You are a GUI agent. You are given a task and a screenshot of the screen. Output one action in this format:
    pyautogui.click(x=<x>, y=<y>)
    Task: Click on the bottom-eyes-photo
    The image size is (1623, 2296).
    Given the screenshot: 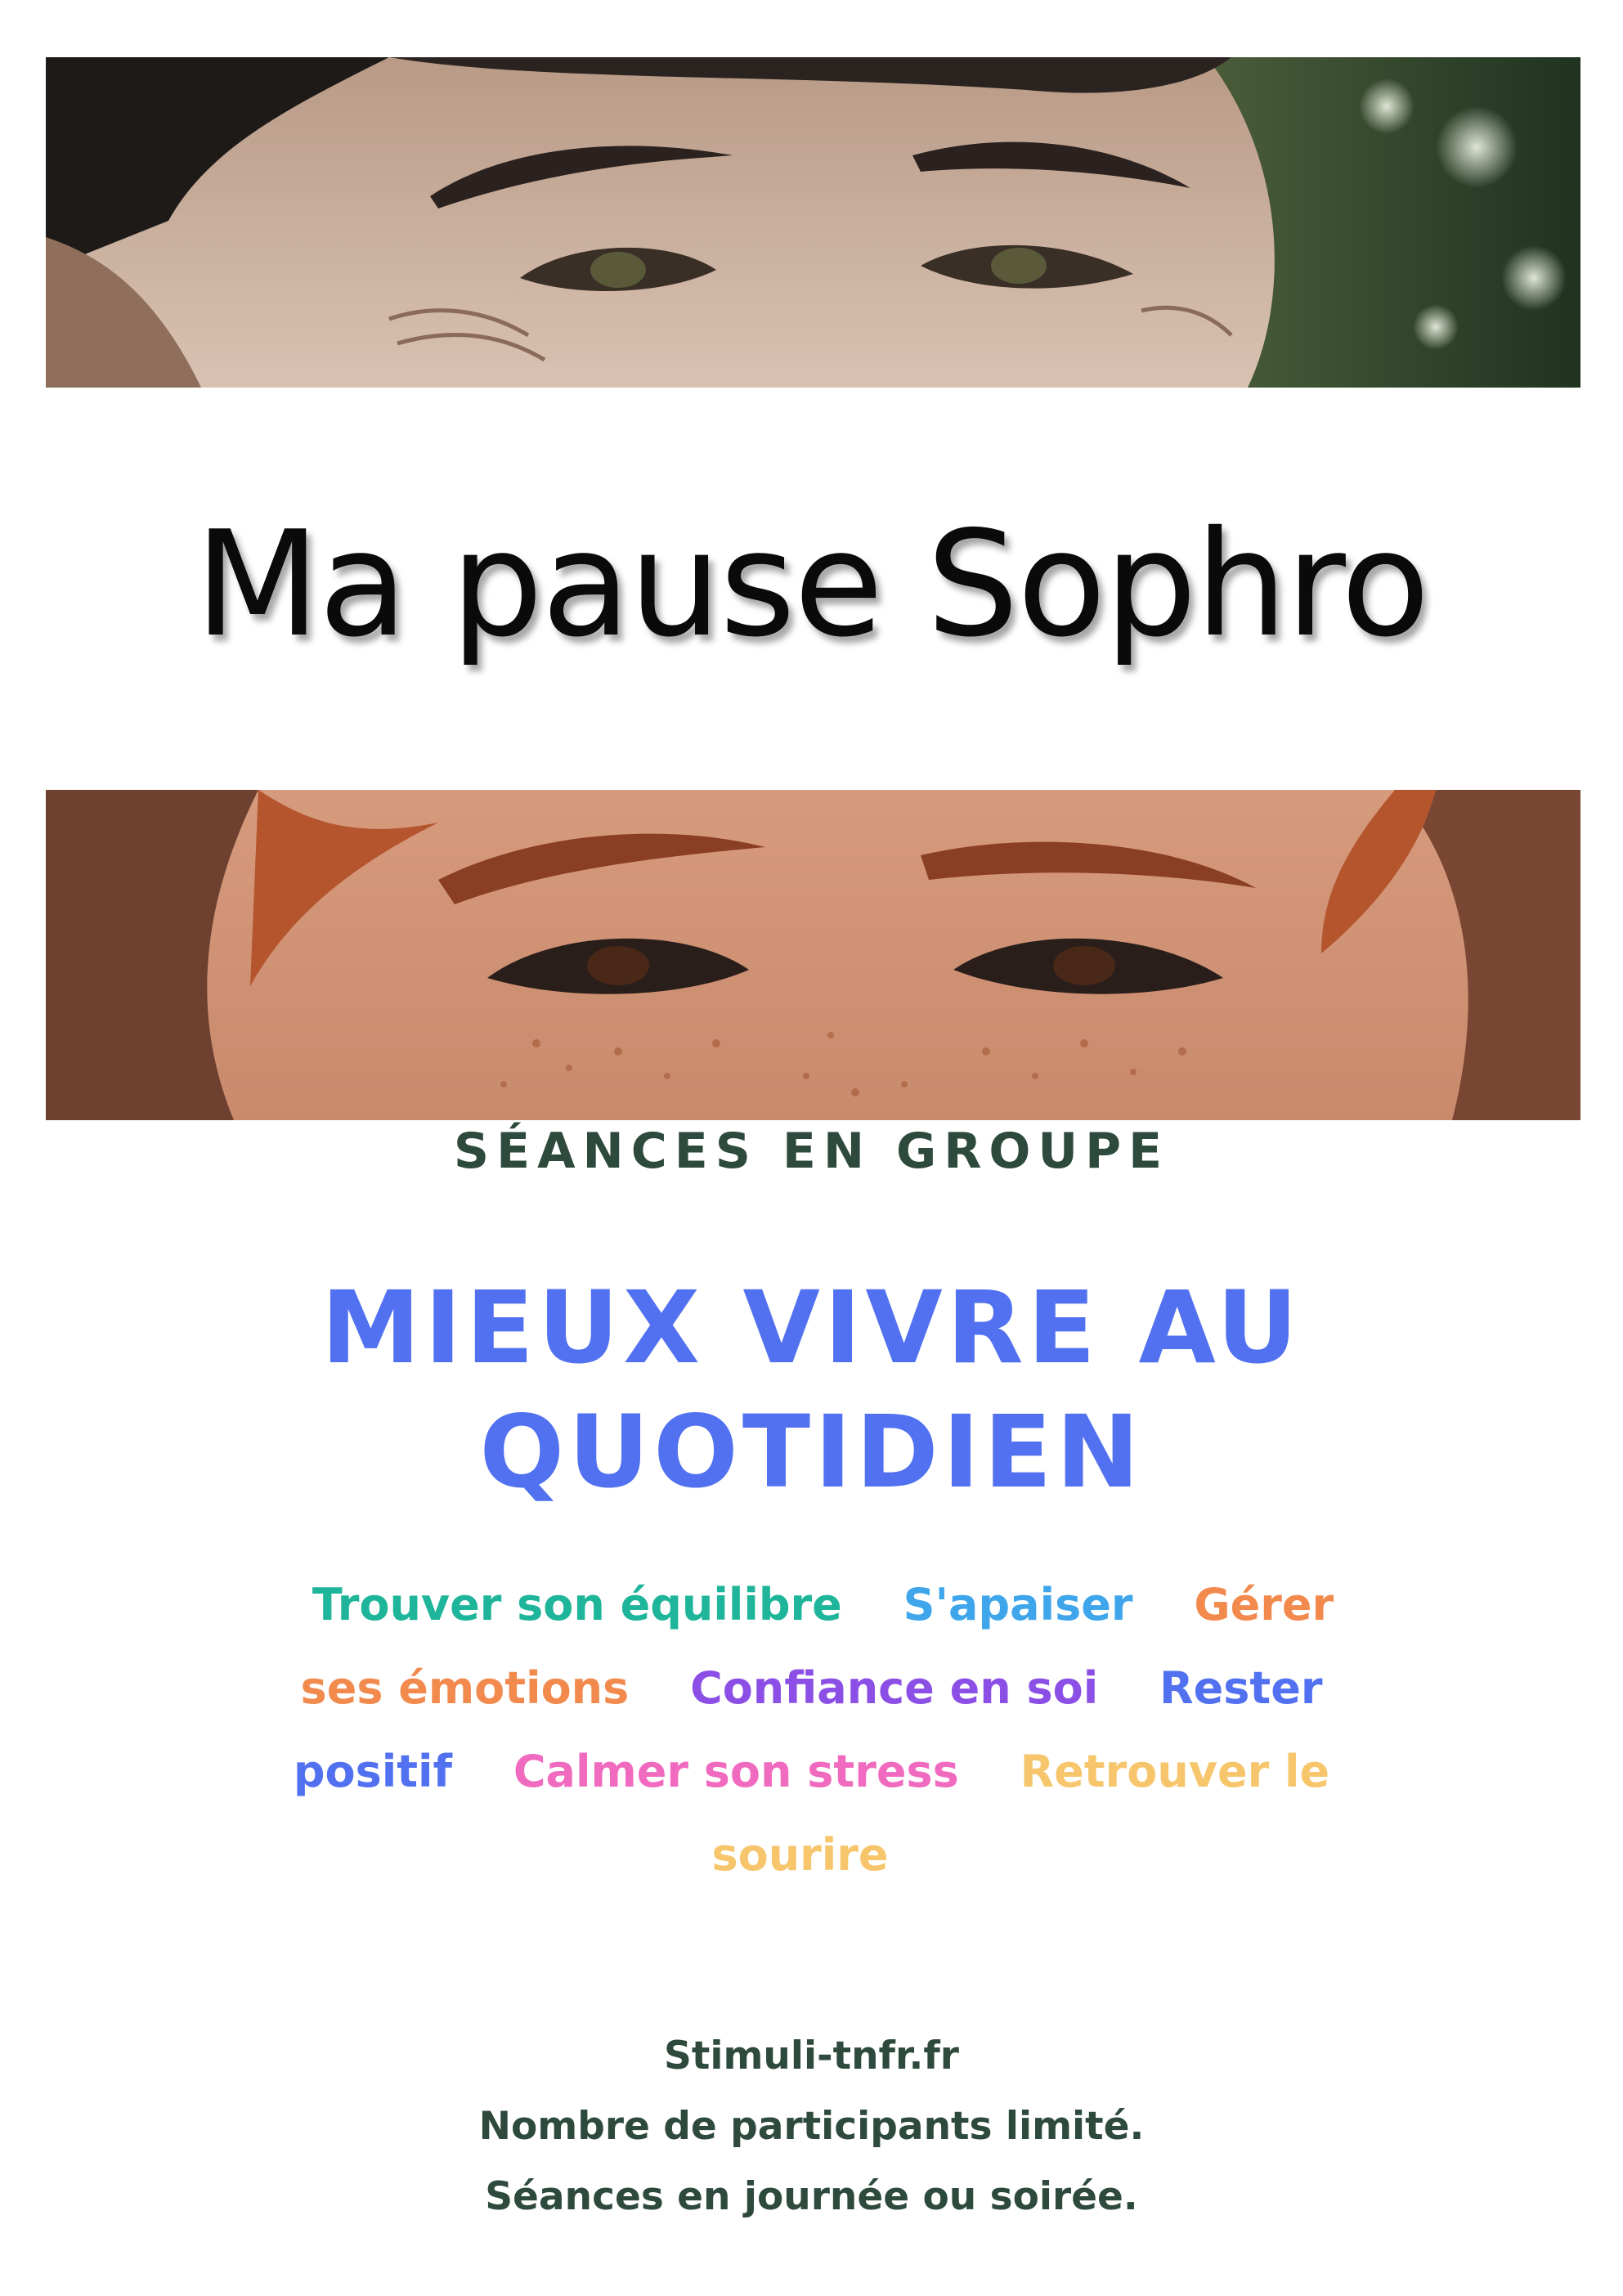 What is the action you would take?
    pyautogui.click(x=813, y=955)
    